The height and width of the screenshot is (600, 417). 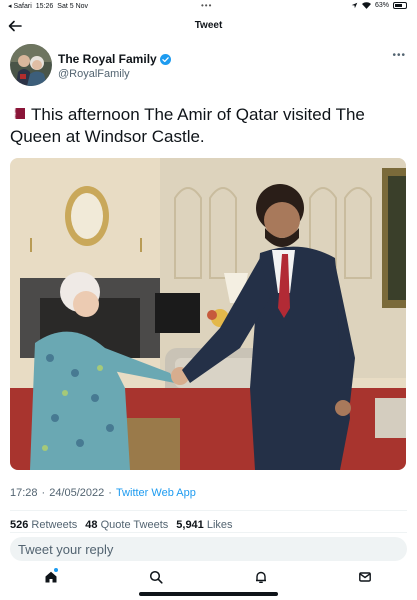 I want to click on tweet-stats: 526 Retweets 48 Quote Tweets 5,941 Likes, so click(x=121, y=525).